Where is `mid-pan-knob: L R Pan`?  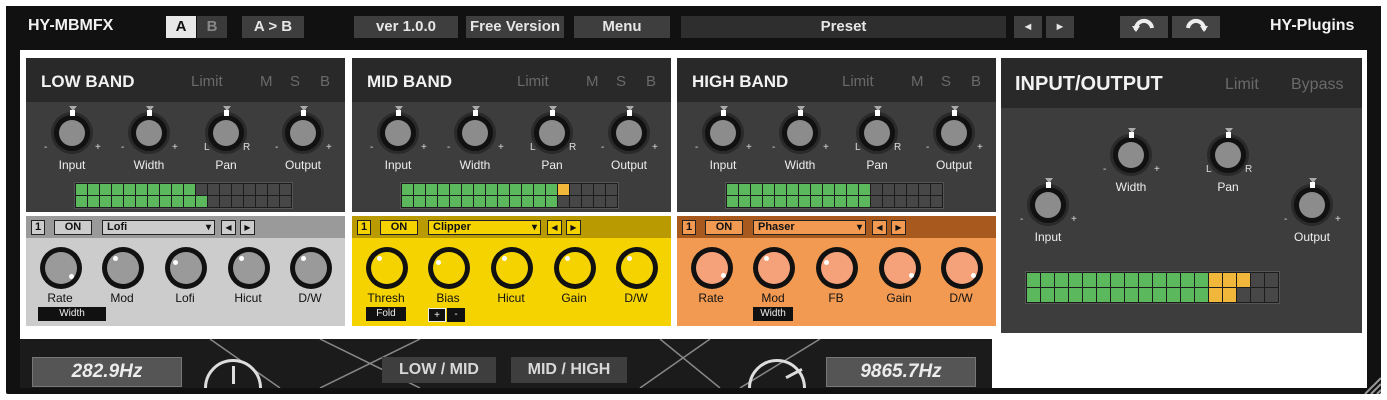
mid-pan-knob: L R Pan is located at coordinates (552, 141).